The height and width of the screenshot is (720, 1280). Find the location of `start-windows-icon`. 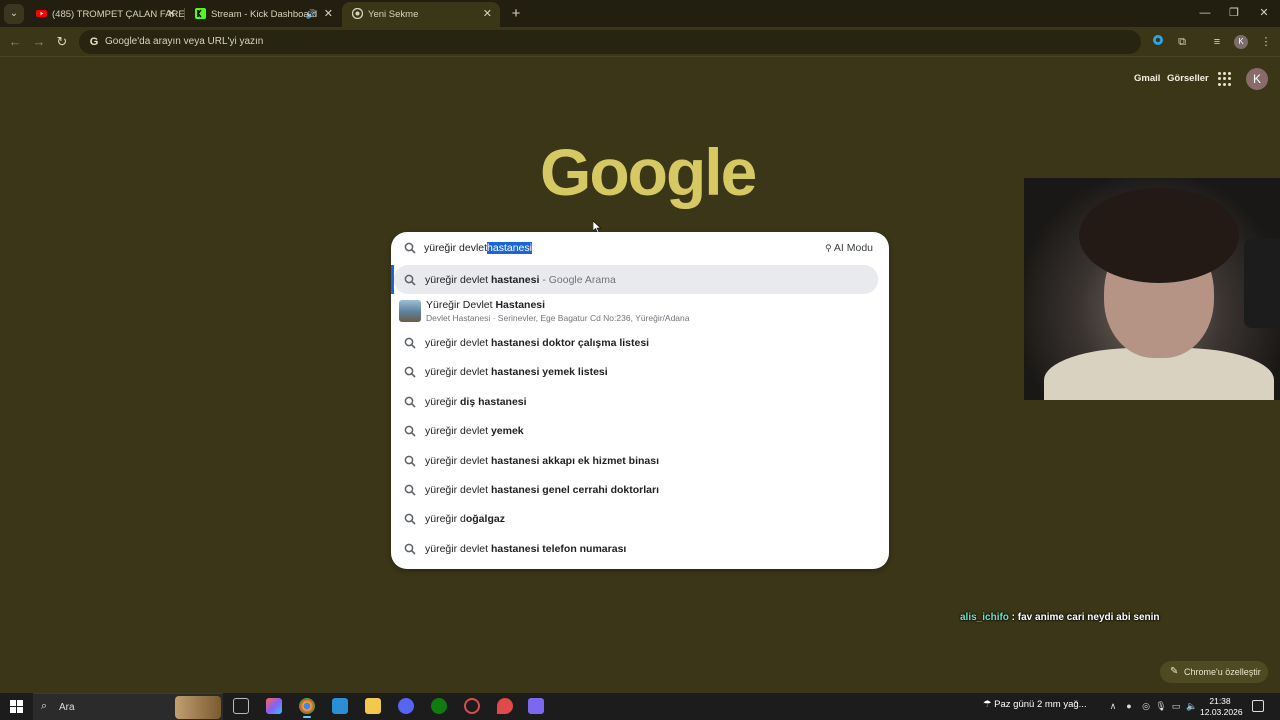

start-windows-icon is located at coordinates (16, 706).